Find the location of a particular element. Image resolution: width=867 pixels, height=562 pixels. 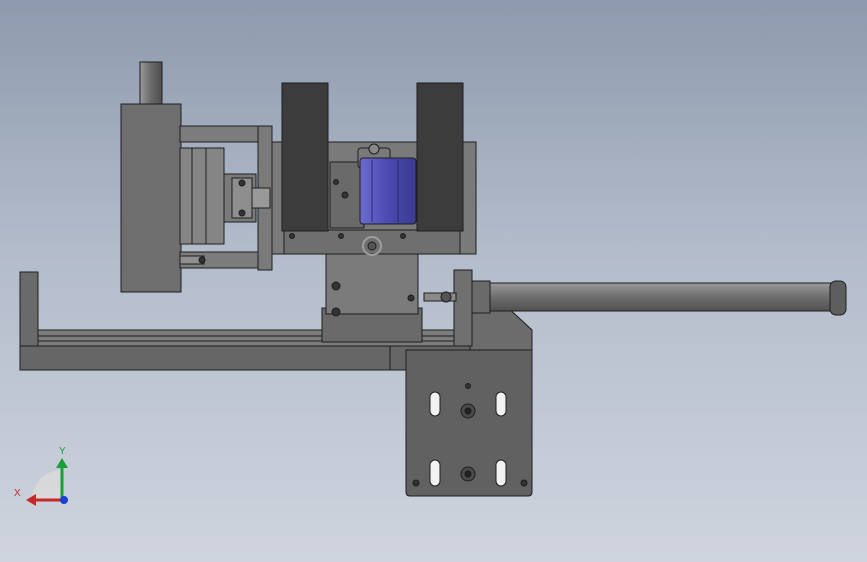

mounting-plate is located at coordinates (469, 423).